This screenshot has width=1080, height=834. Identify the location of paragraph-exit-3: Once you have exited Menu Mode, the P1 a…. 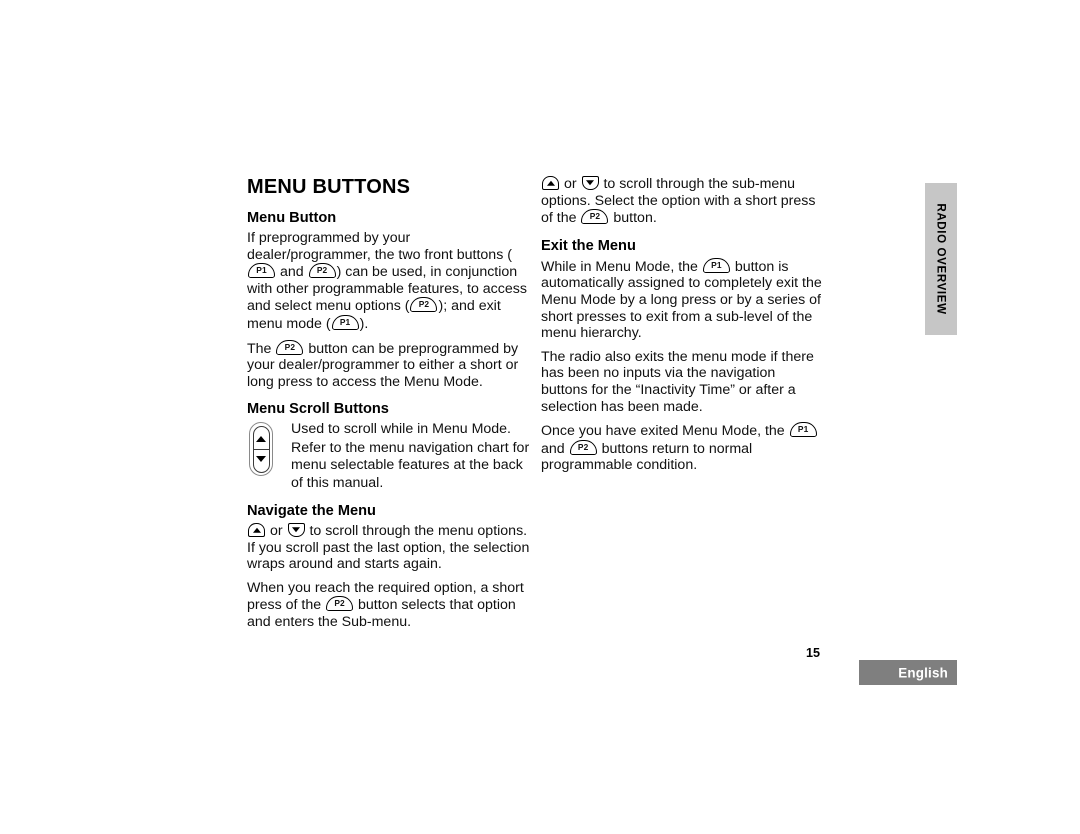
(683, 448).